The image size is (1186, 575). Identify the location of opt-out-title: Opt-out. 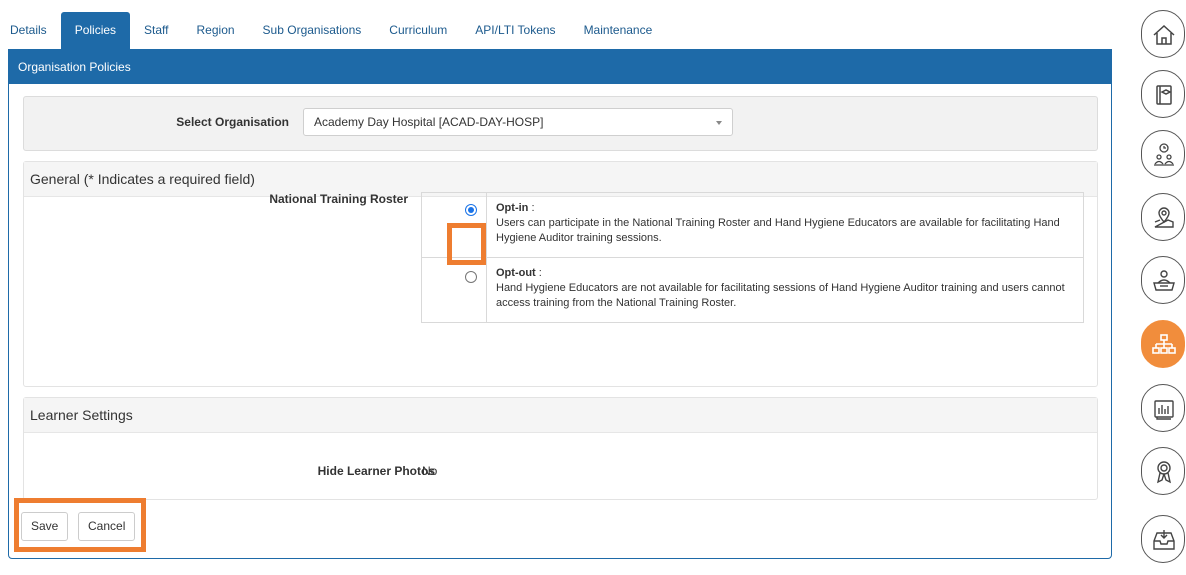
(516, 273).